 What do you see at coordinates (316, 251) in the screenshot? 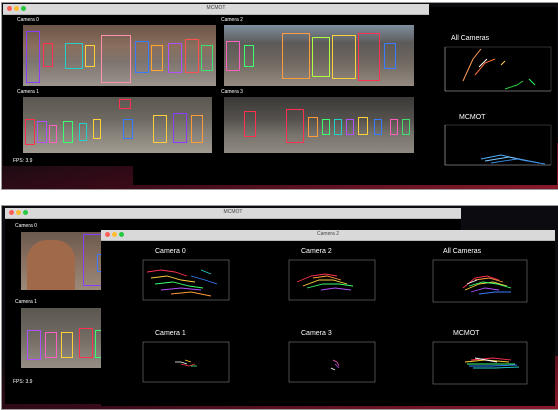
I see `plot-title-camera-2: Camera 2` at bounding box center [316, 251].